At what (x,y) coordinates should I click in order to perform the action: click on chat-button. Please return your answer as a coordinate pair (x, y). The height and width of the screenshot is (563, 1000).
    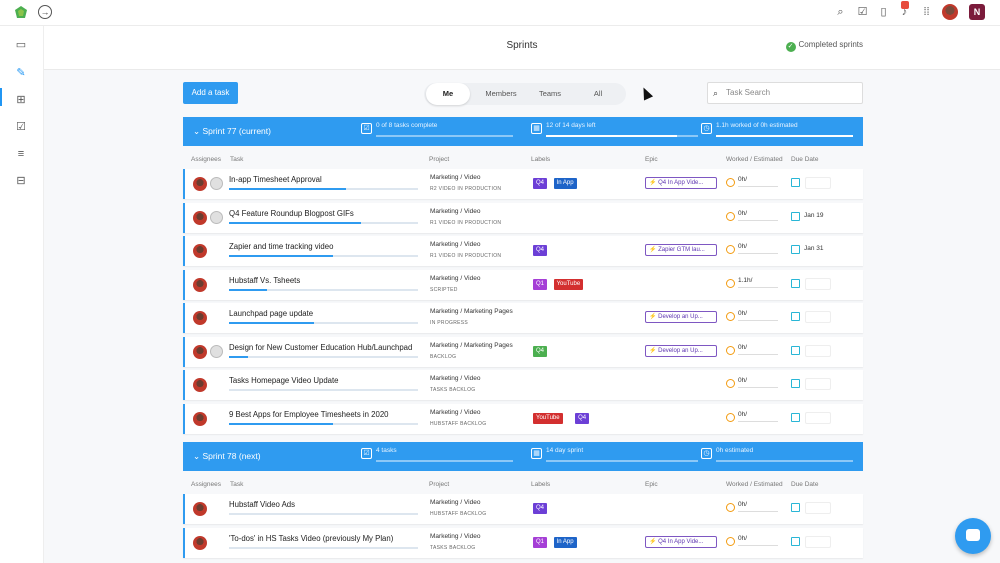
    Looking at the image, I should click on (973, 536).